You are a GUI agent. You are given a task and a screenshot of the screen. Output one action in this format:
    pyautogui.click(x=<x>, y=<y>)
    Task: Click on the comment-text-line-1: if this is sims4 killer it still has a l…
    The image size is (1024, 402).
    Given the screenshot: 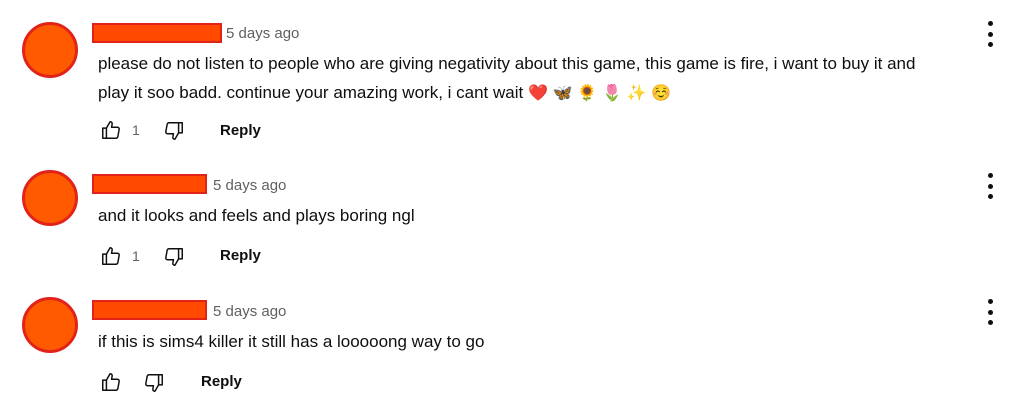 What is the action you would take?
    pyautogui.click(x=291, y=341)
    